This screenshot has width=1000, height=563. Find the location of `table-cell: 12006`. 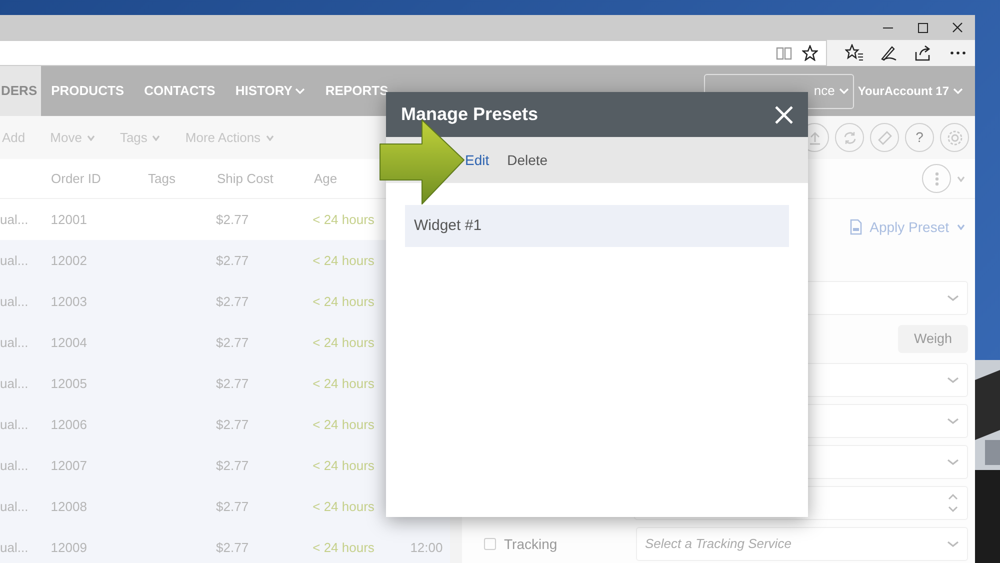

table-cell: 12006 is located at coordinates (68, 424).